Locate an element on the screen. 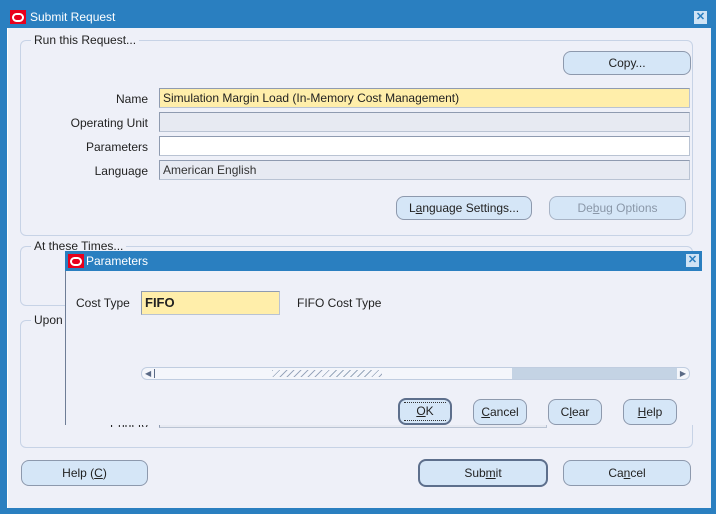  operating-unit-label: Operating Unit is located at coordinates (109, 123).